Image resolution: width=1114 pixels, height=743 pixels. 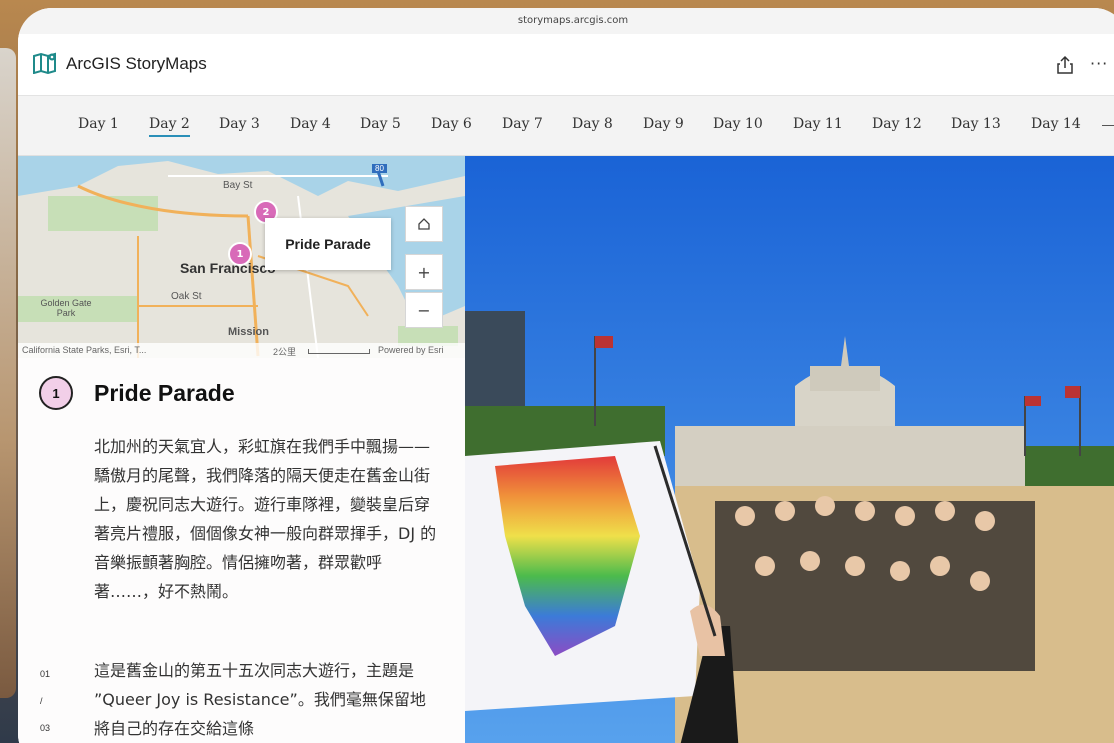 What do you see at coordinates (424, 272) in the screenshot?
I see `map-zoom-in-button: +` at bounding box center [424, 272].